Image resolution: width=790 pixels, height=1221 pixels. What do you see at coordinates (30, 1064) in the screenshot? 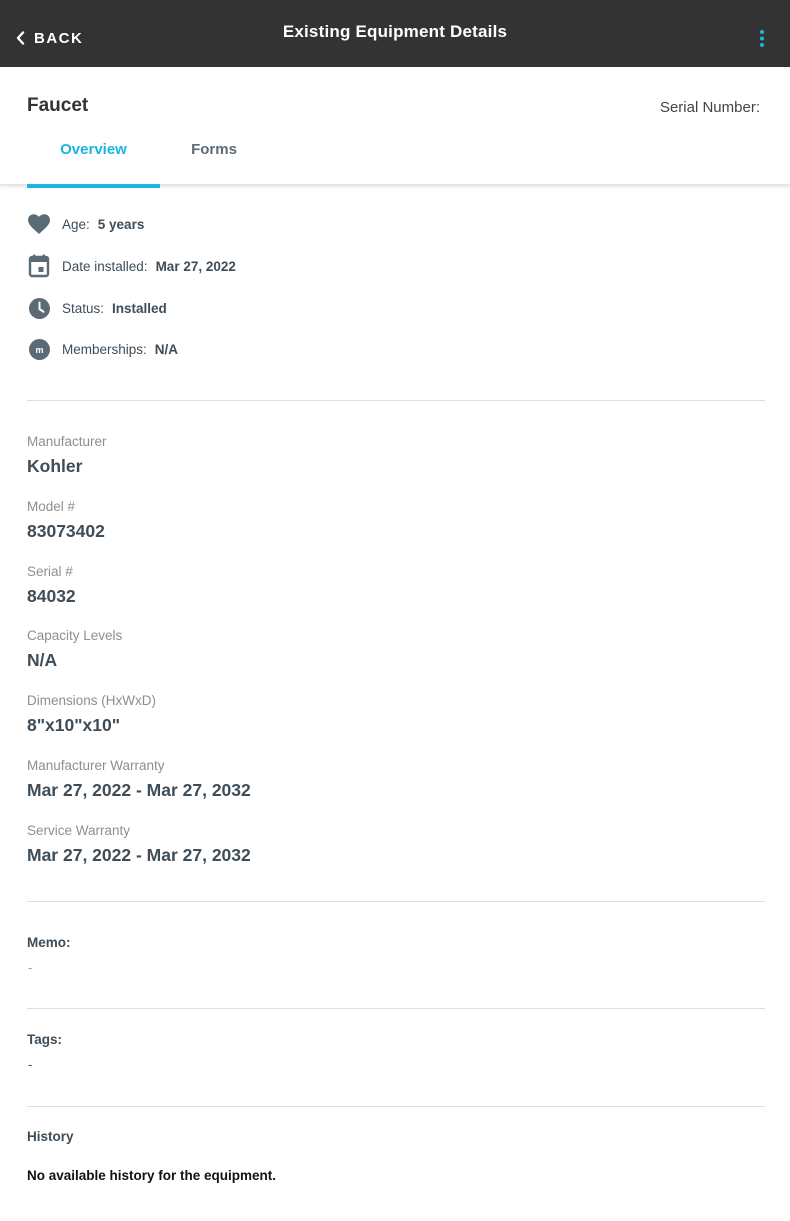
I see `tags-value: -` at bounding box center [30, 1064].